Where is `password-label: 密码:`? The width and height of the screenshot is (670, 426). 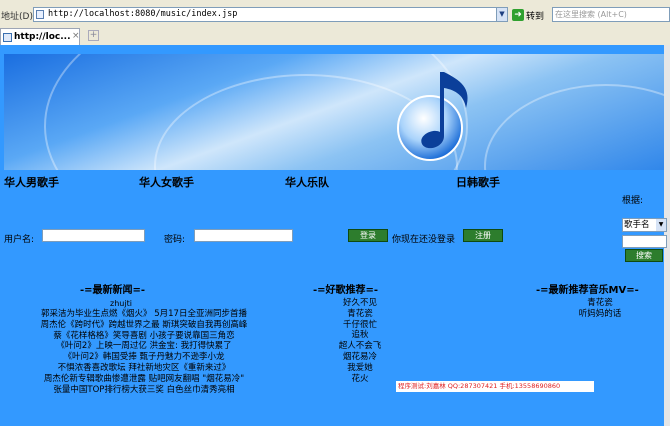
password-label: 密码: is located at coordinates (175, 240).